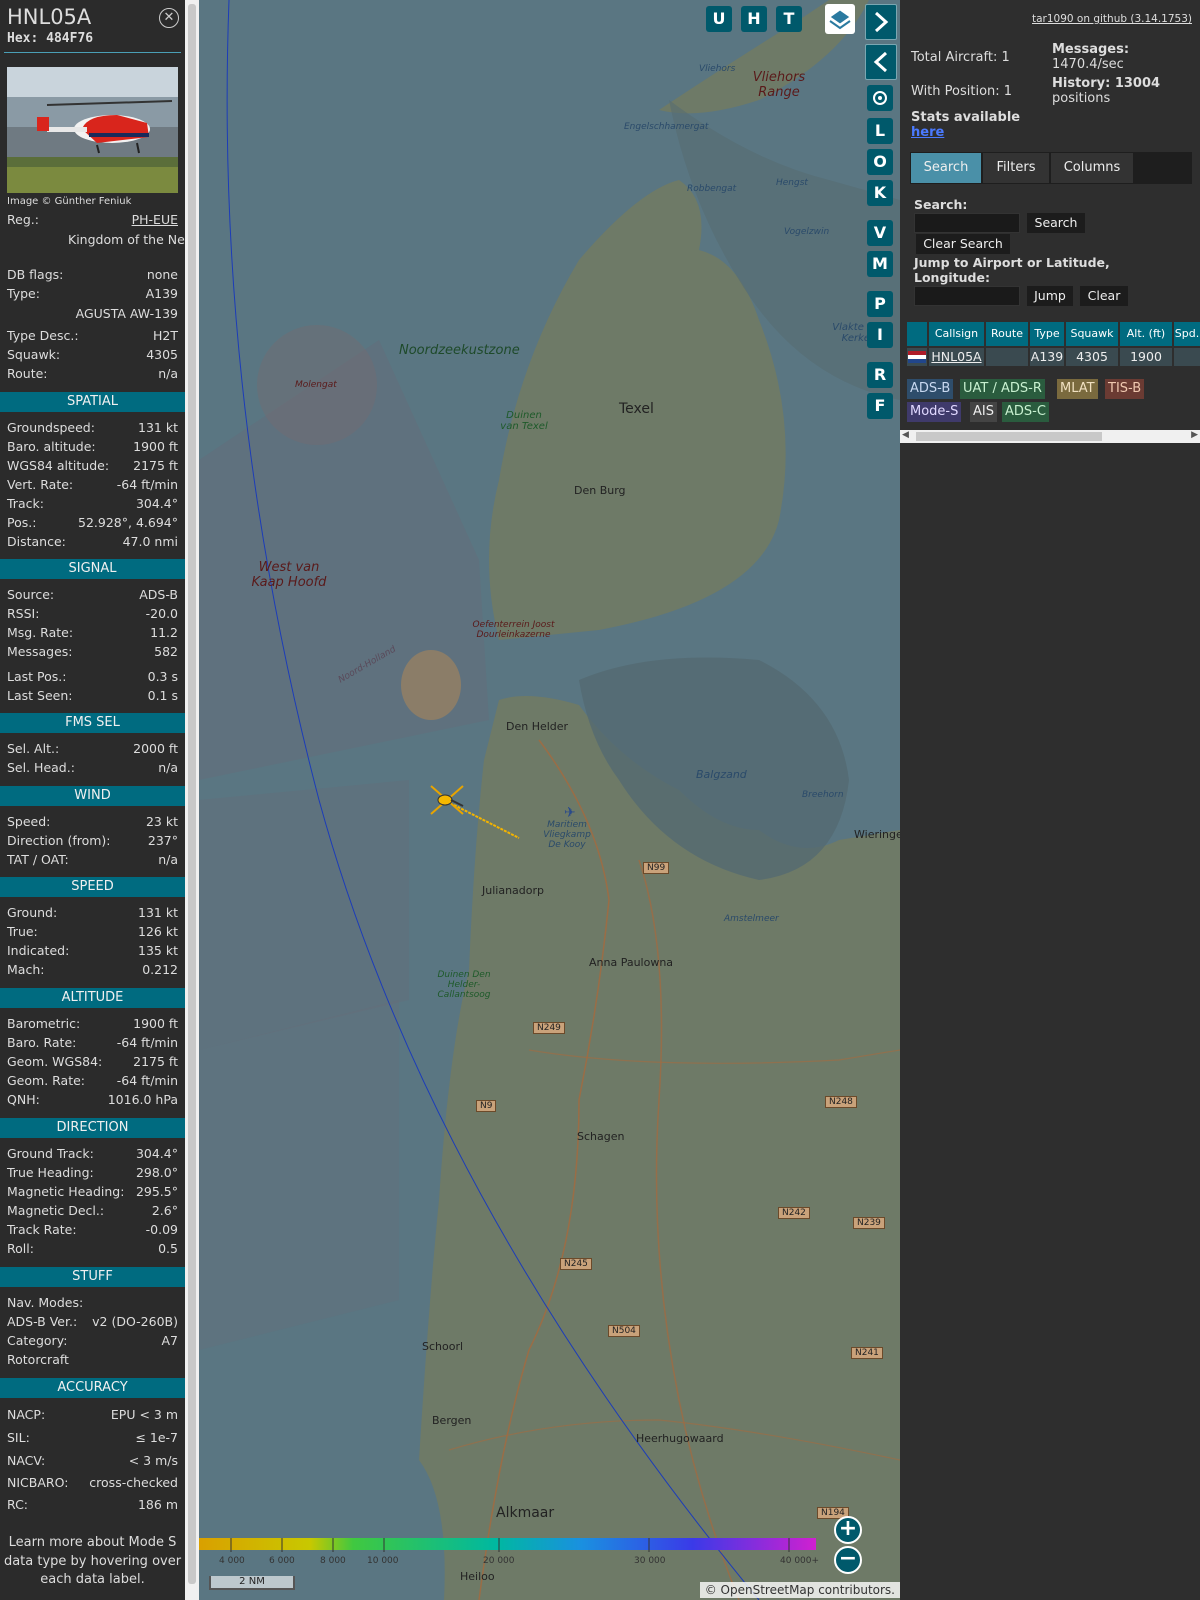 Image resolution: width=1200 pixels, height=1600 pixels. What do you see at coordinates (956, 357) in the screenshot?
I see `table-row-callsign: HNL05A` at bounding box center [956, 357].